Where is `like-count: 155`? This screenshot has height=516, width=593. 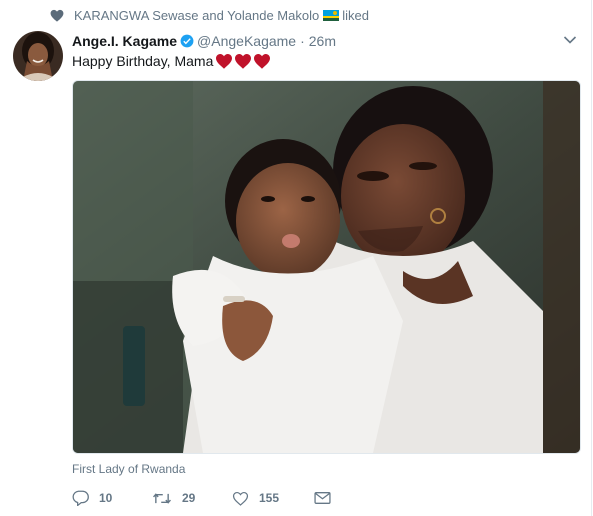 like-count: 155 is located at coordinates (269, 498).